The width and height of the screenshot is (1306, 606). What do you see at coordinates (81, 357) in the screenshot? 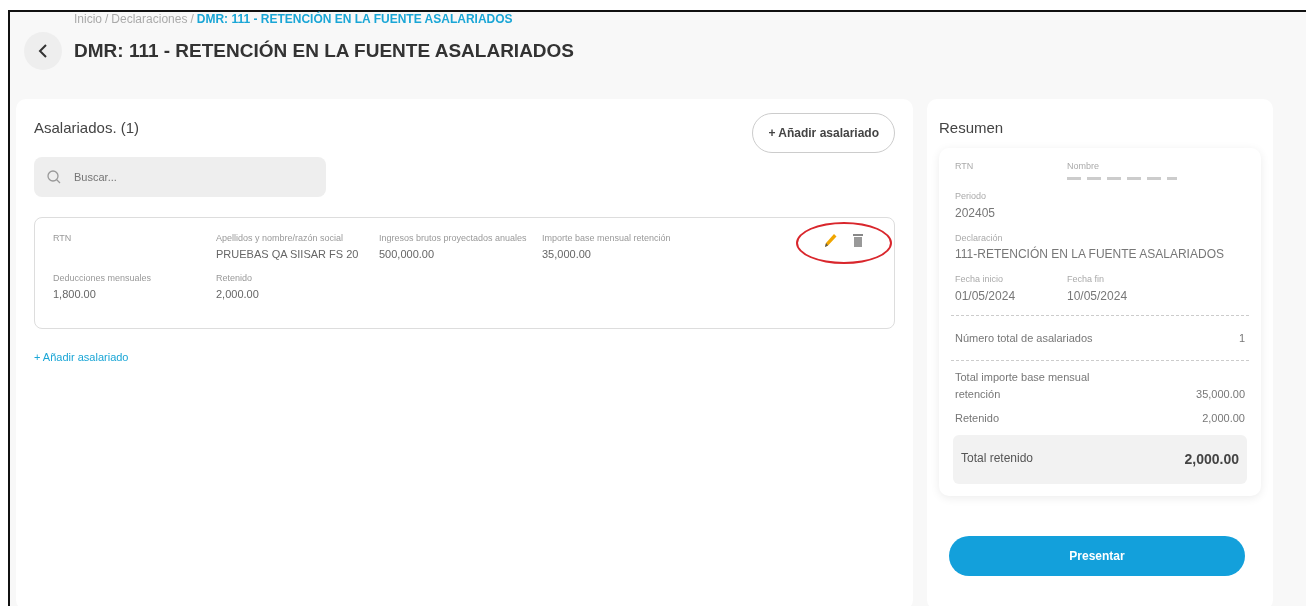
I see `add-employee-link: + Añadir asalariado` at bounding box center [81, 357].